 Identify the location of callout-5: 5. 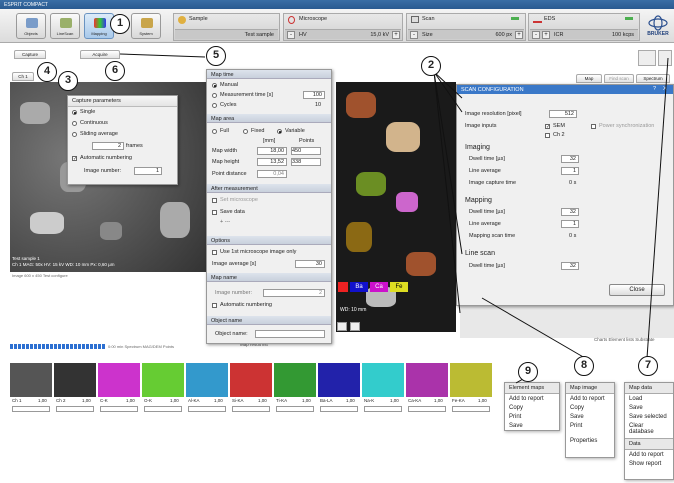
(216, 56).